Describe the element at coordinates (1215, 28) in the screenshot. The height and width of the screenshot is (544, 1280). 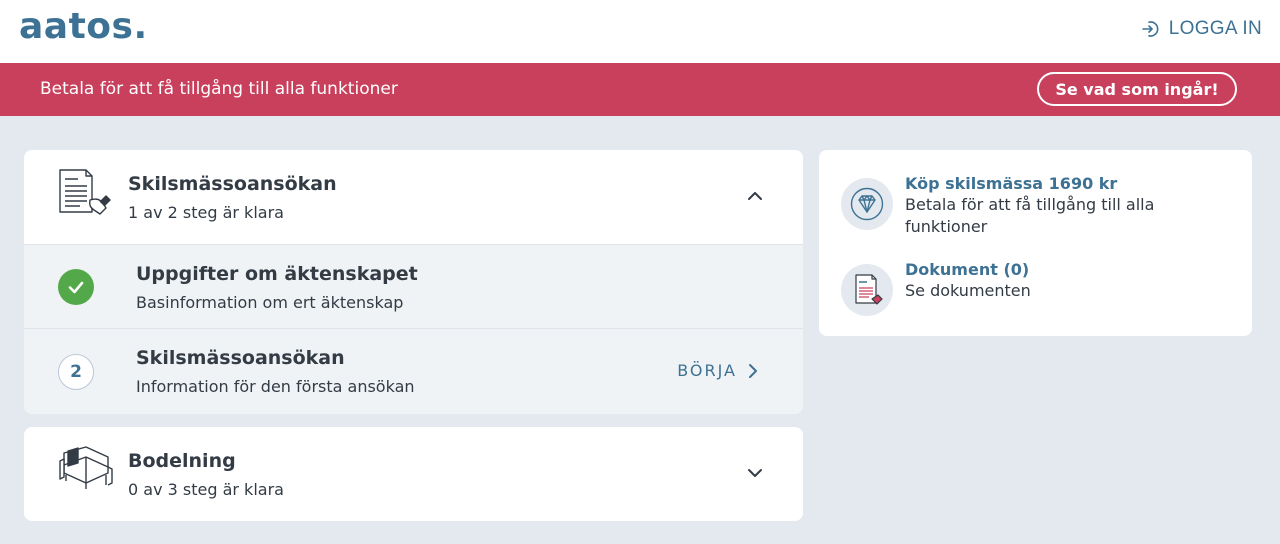
I see `login-label: LOGGA IN` at that location.